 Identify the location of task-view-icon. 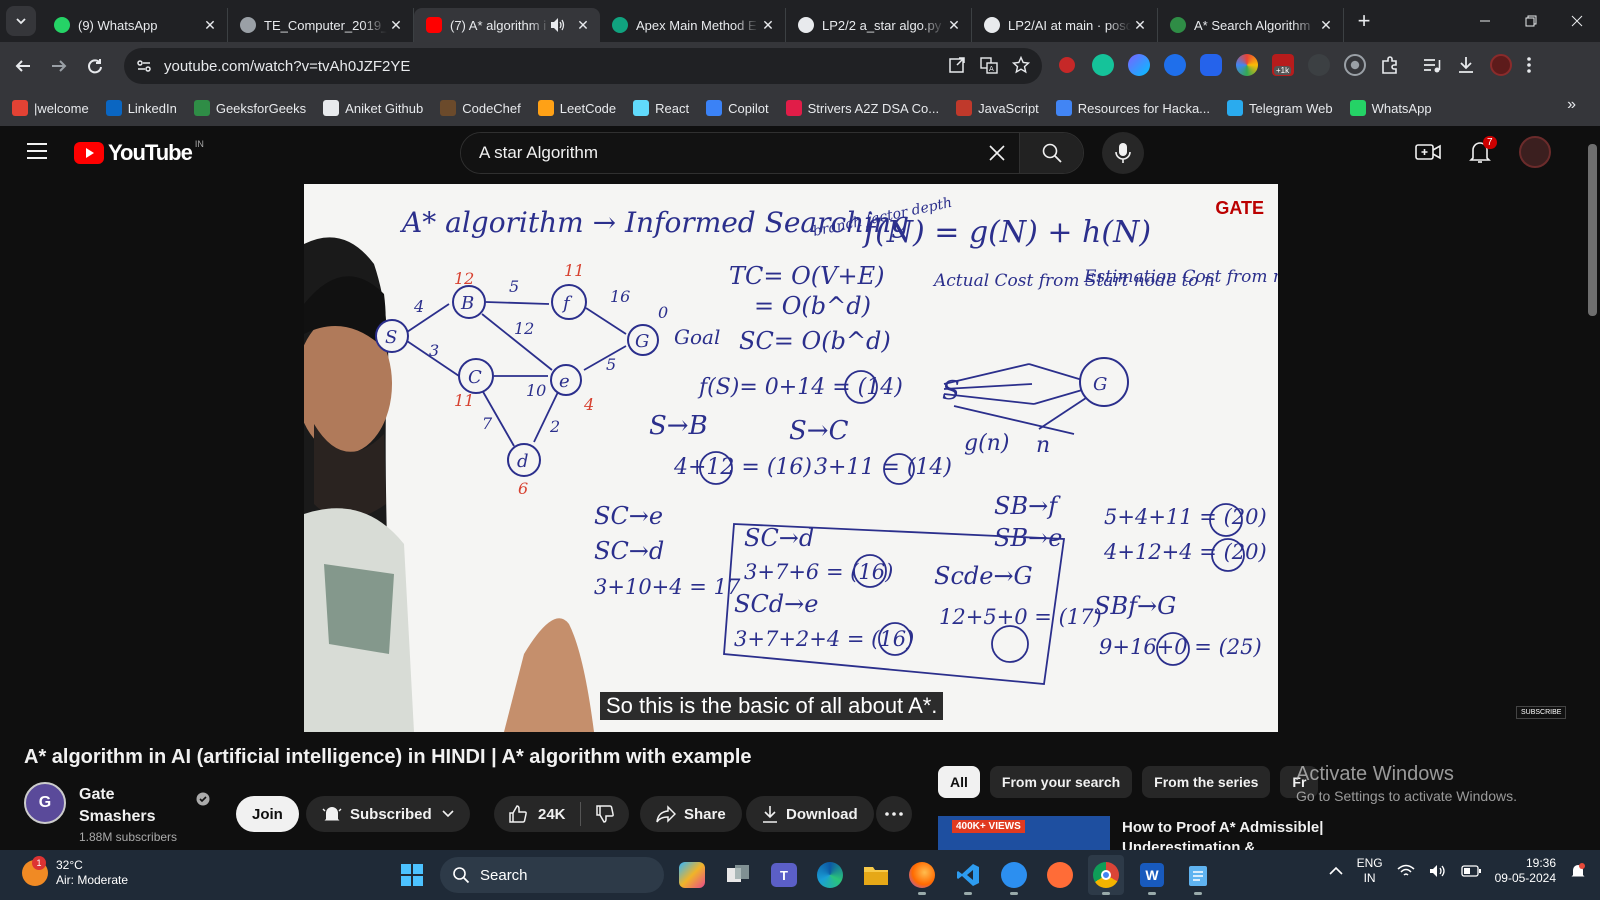
(738, 875).